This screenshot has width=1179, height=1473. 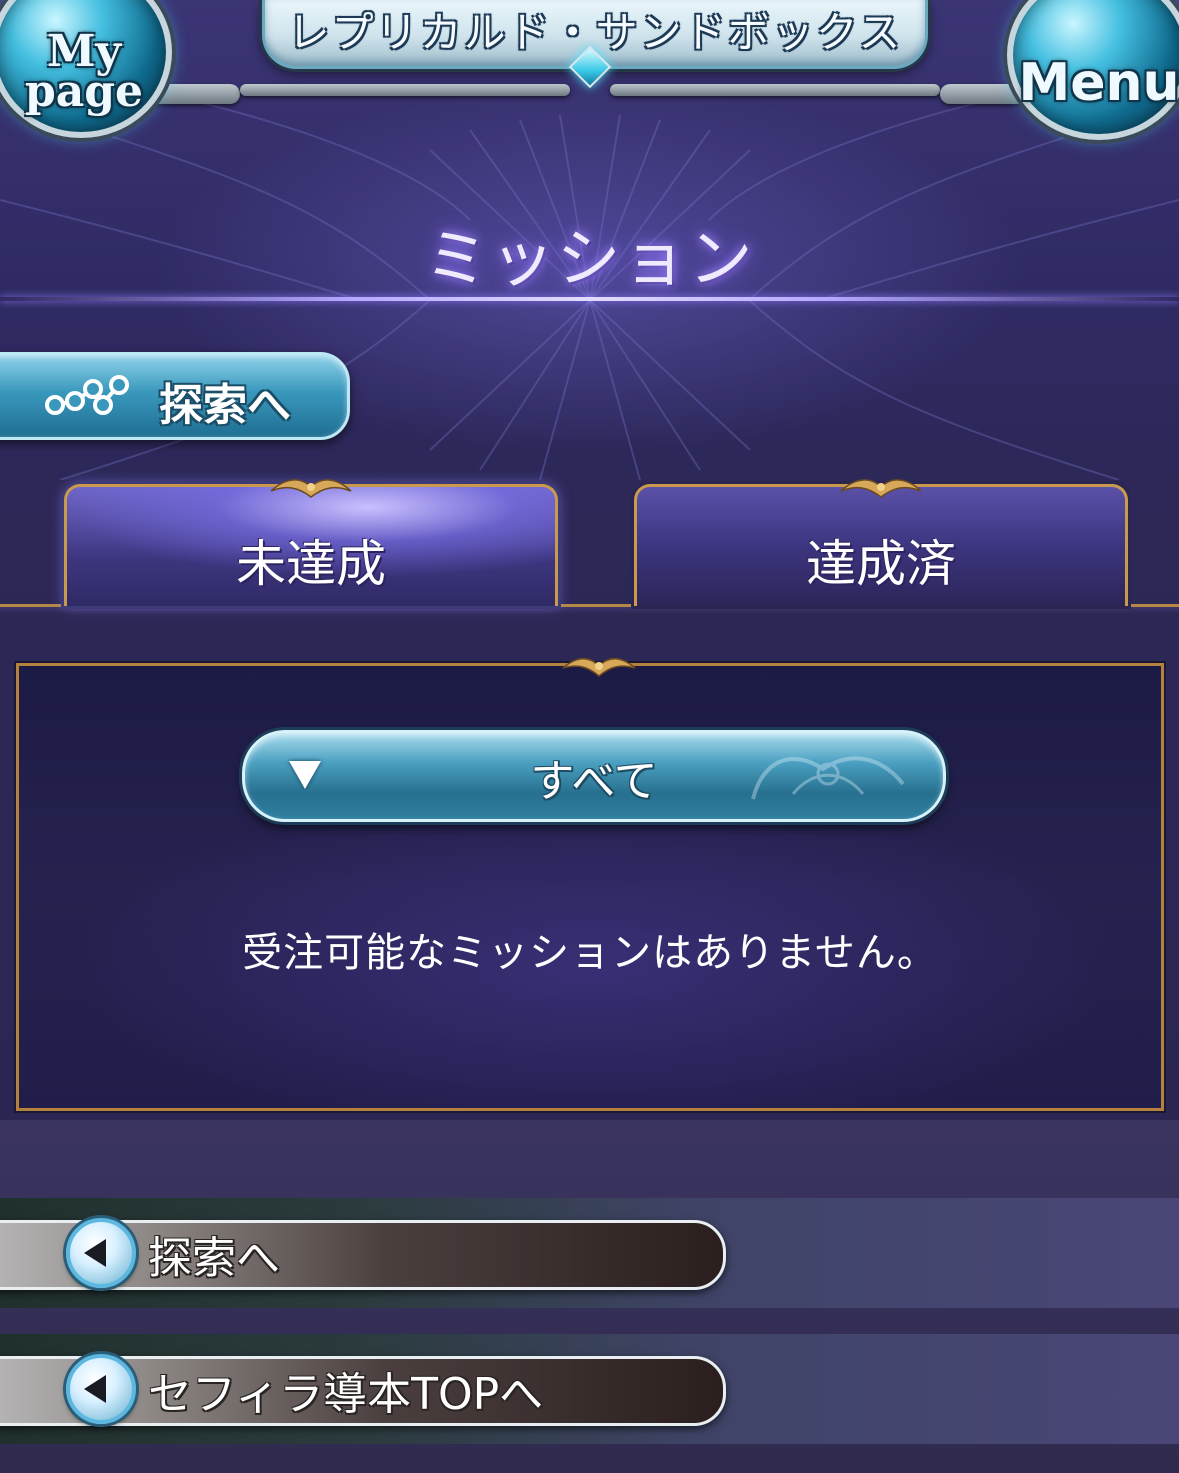 What do you see at coordinates (589, 260) in the screenshot?
I see `page-title: ミッション` at bounding box center [589, 260].